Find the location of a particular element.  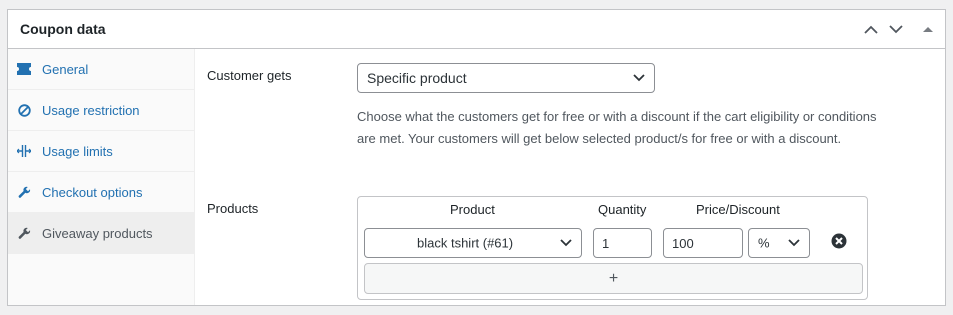

customer-gets-select: Specific product is located at coordinates (506, 78).